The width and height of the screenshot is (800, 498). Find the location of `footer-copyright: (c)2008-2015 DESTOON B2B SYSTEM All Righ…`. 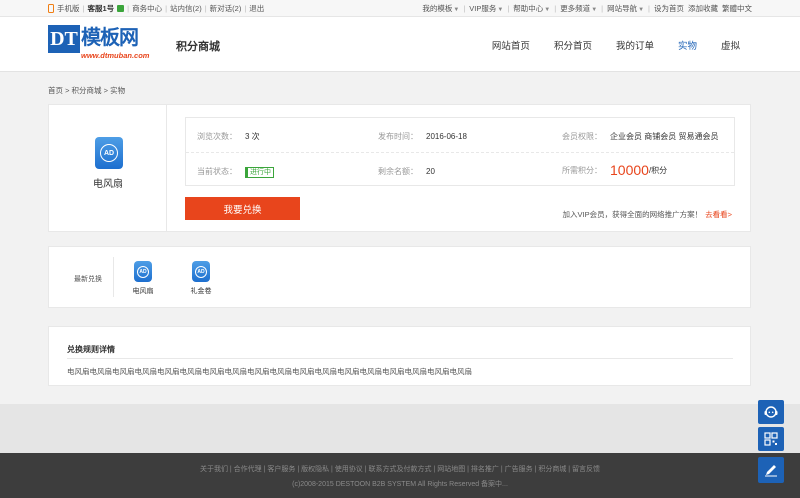

footer-copyright: (c)2008-2015 DESTOON B2B SYSTEM All Righ… is located at coordinates (400, 484).